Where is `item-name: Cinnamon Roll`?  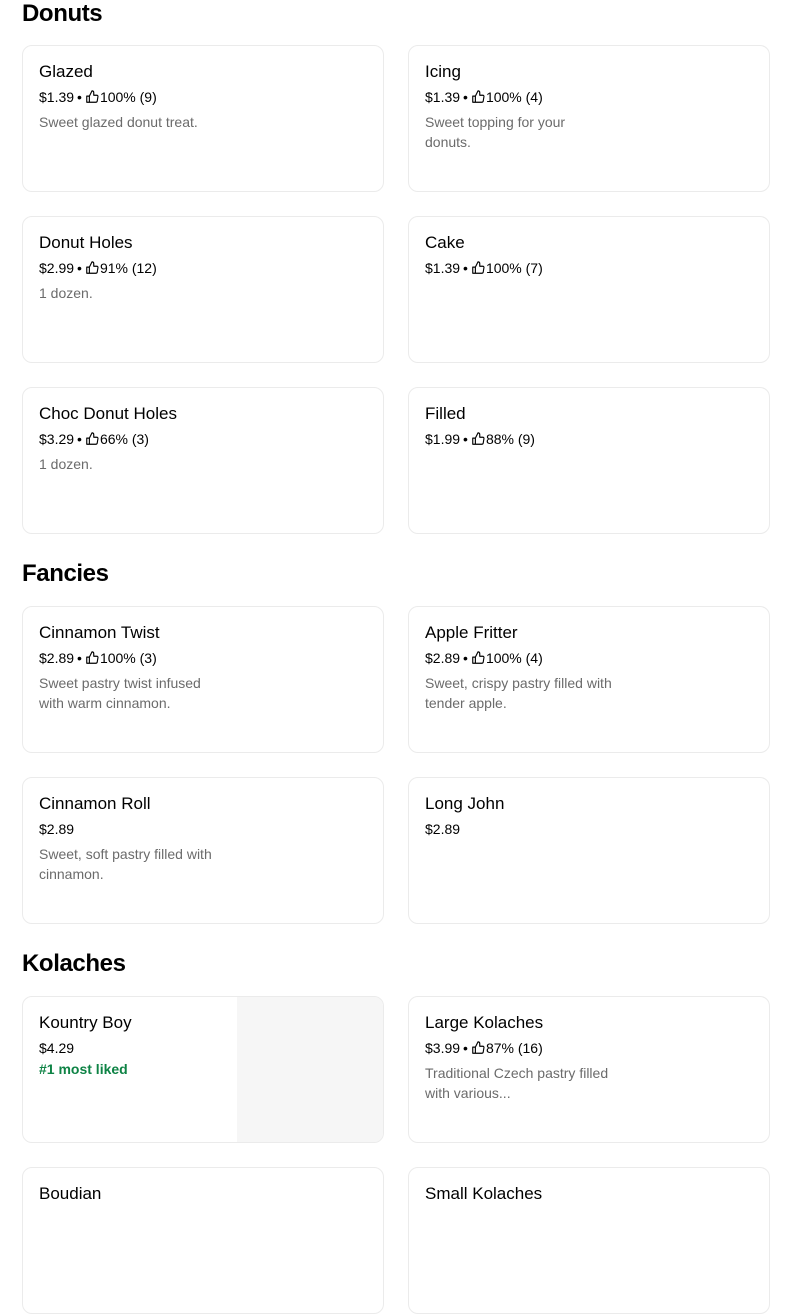 item-name: Cinnamon Roll is located at coordinates (95, 803).